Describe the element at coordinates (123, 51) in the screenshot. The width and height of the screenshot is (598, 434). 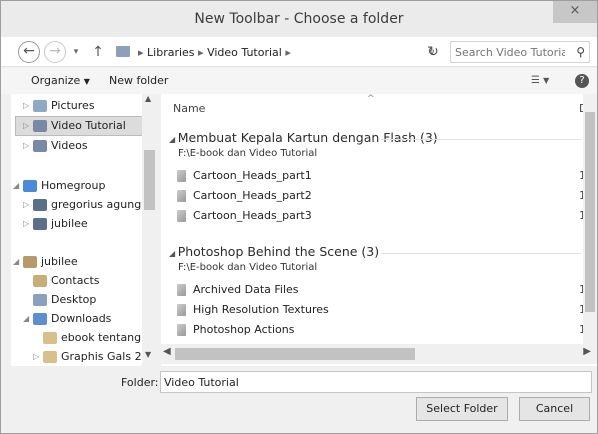
I see `library-icon` at that location.